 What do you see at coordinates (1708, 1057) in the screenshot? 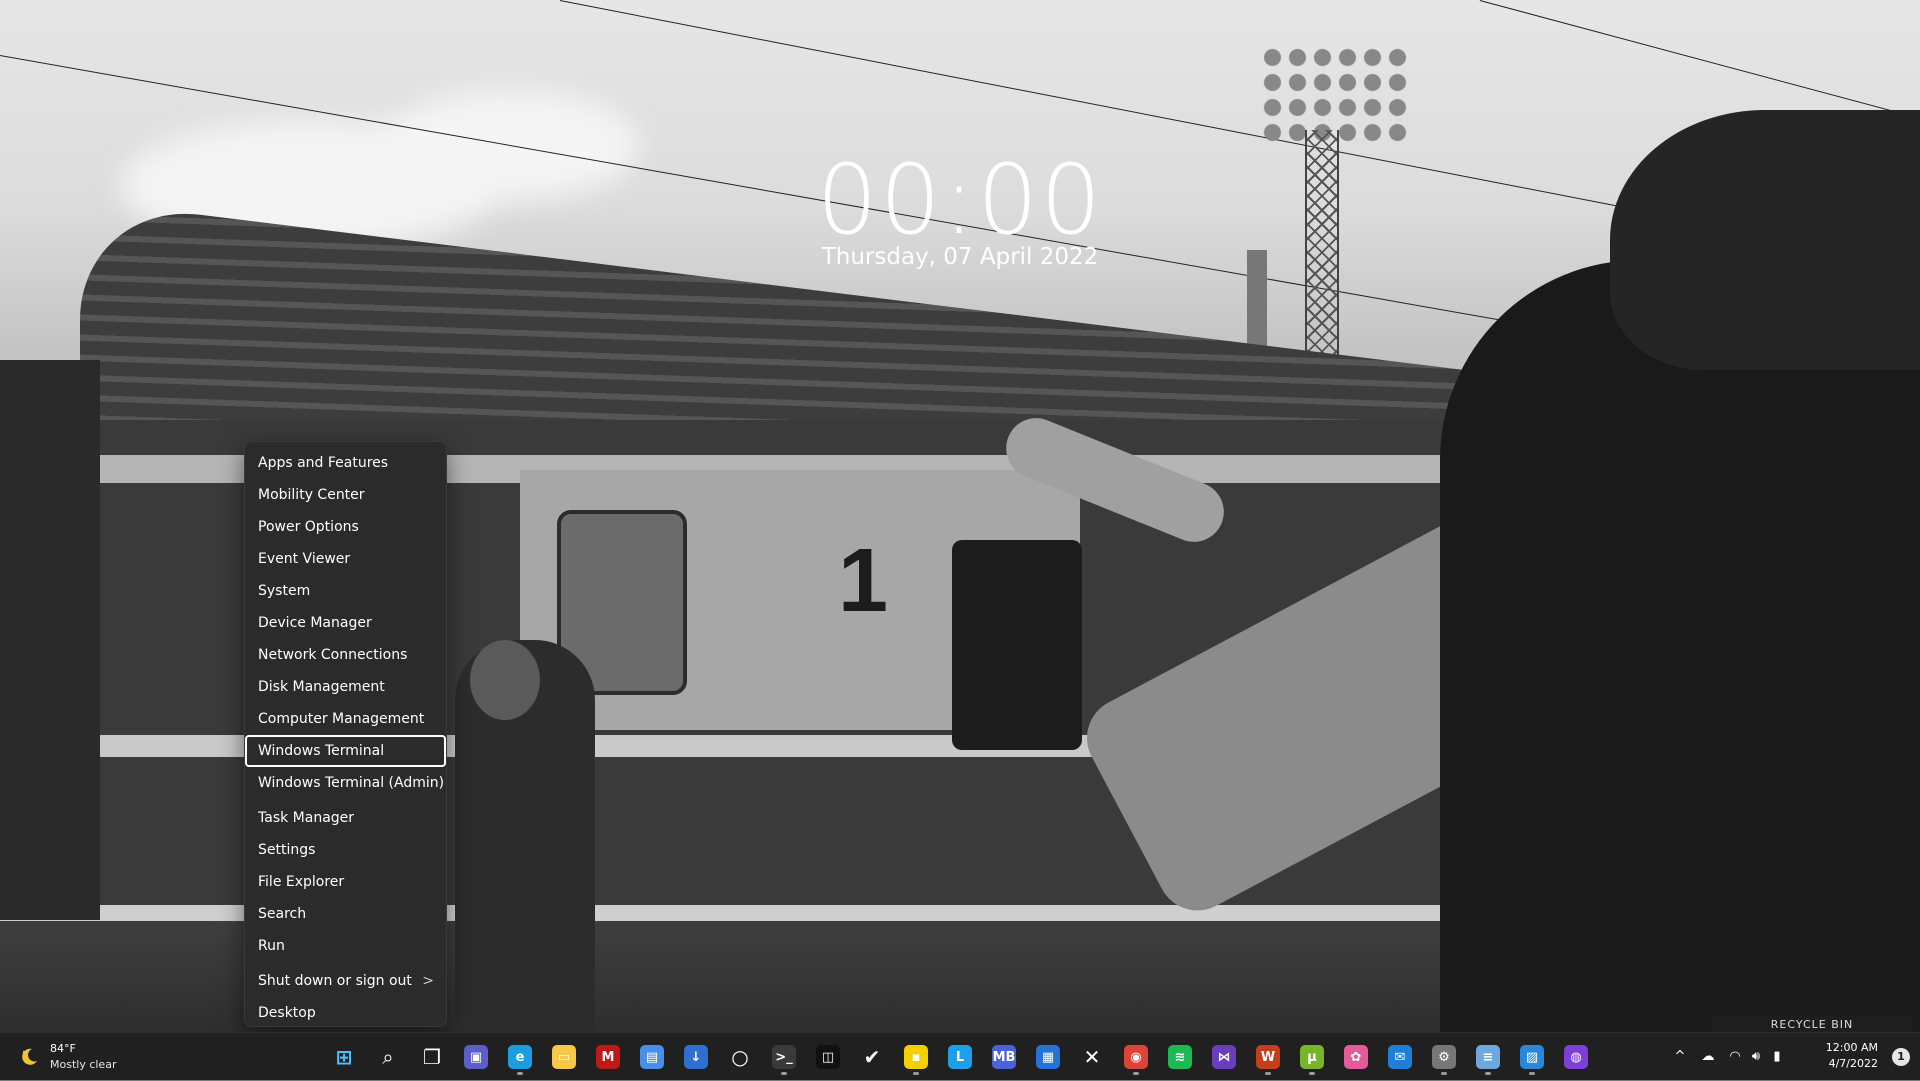
I see `onedrive-cloud-icon: ☁` at bounding box center [1708, 1057].